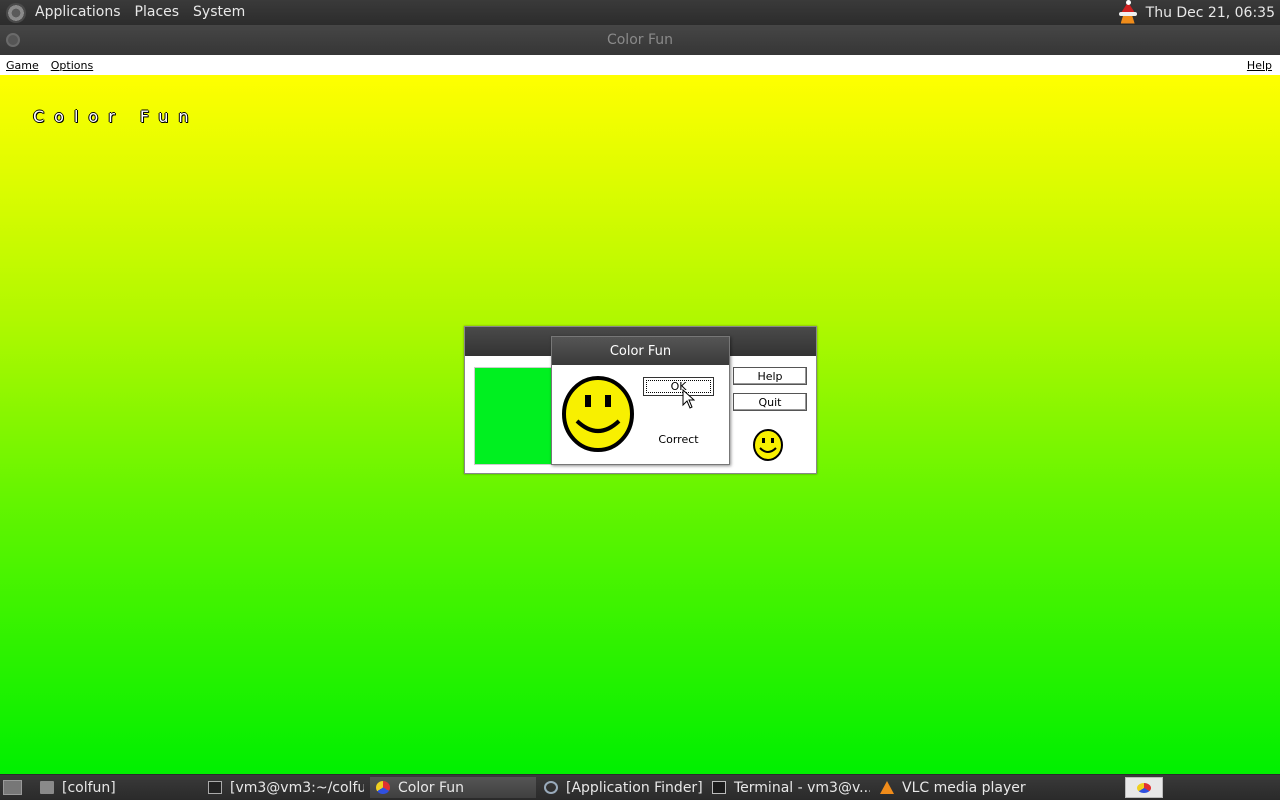  What do you see at coordinates (16, 12) in the screenshot?
I see `distro-logo-icon` at bounding box center [16, 12].